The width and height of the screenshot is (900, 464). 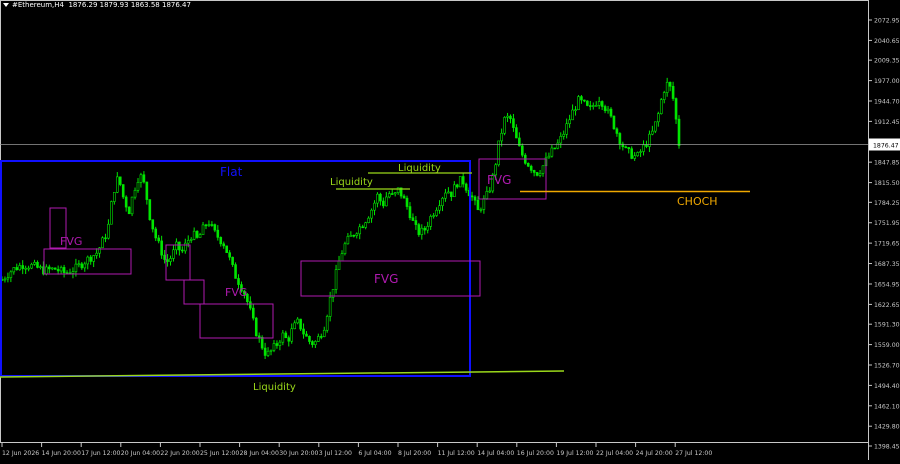 What do you see at coordinates (129, 5) in the screenshot?
I see `ohlc-values: 1876.29 1879.93 1863.58 1876.47` at bounding box center [129, 5].